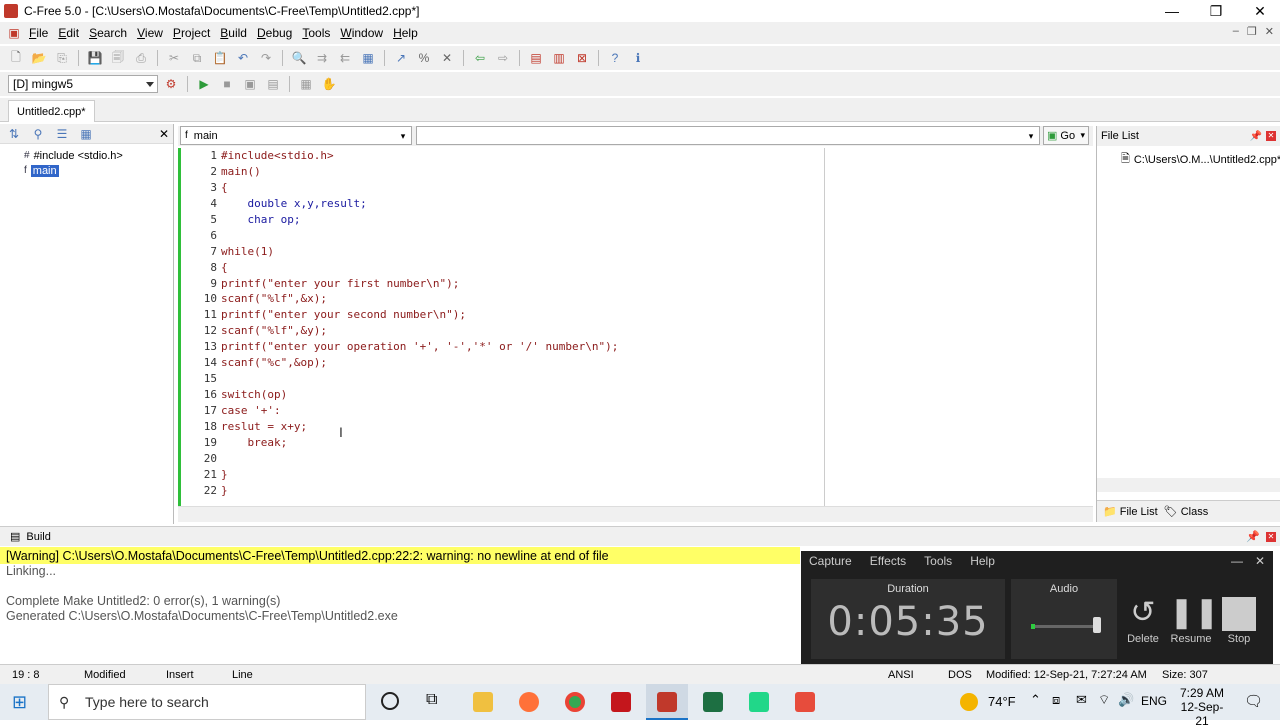 This screenshot has width=1280, height=728. Describe the element at coordinates (638, 58) in the screenshot. I see `info-icon: ℹ` at that location.